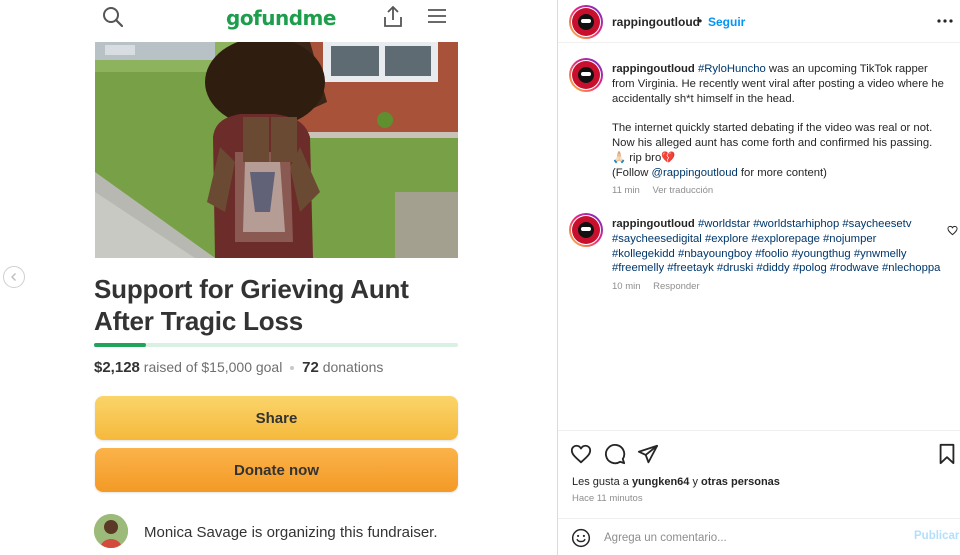 This screenshot has height=555, width=960. Describe the element at coordinates (653, 224) in the screenshot. I see `comment-username: rappingoutloud` at that location.